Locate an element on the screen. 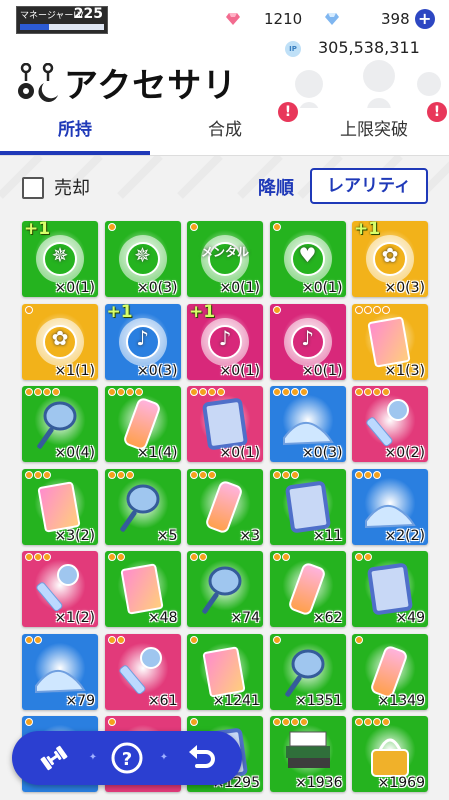 The image size is (449, 800). item-count: ×1(3) is located at coordinates (404, 370).